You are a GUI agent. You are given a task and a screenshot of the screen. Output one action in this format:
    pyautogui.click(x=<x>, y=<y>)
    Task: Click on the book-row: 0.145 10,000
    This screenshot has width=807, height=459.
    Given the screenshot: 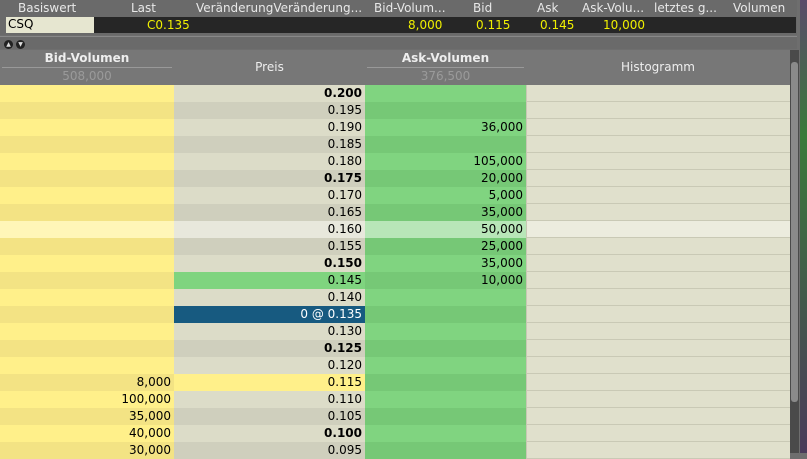 What is the action you would take?
    pyautogui.click(x=395, y=280)
    